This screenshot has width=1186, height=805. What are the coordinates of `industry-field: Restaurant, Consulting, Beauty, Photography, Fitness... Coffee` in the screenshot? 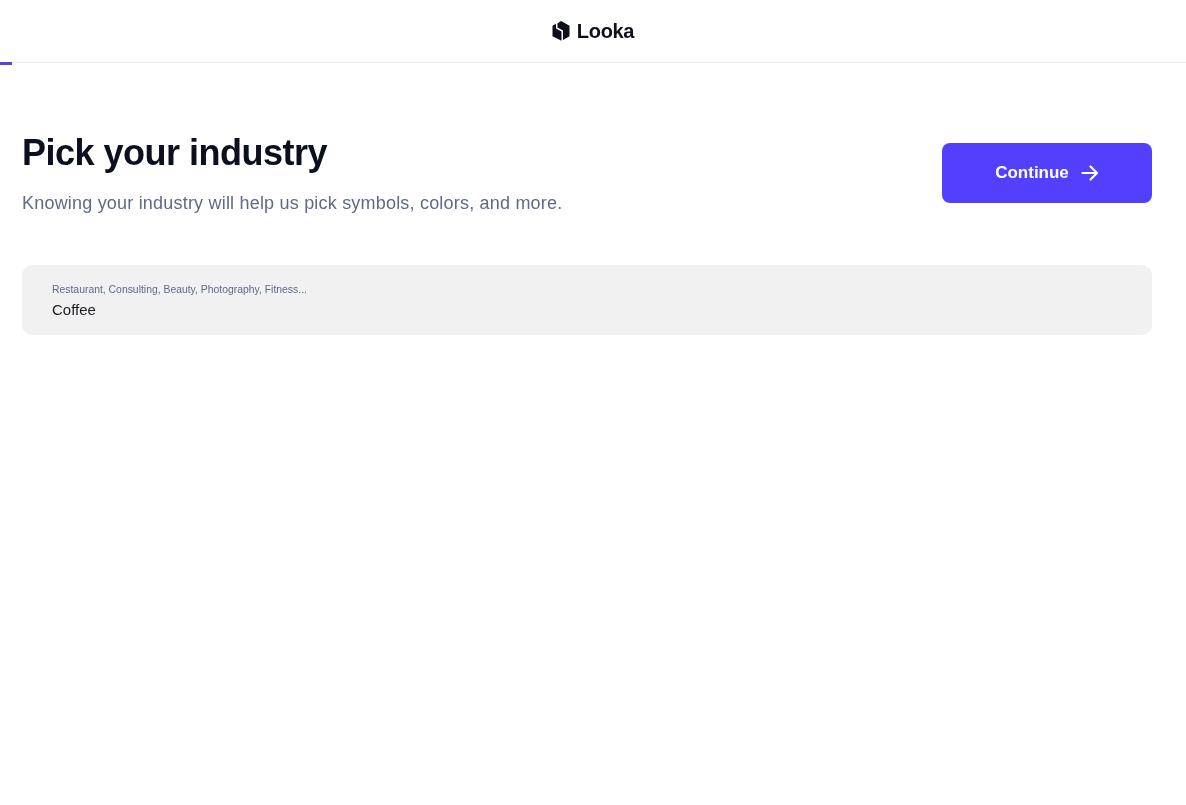 It's located at (587, 300).